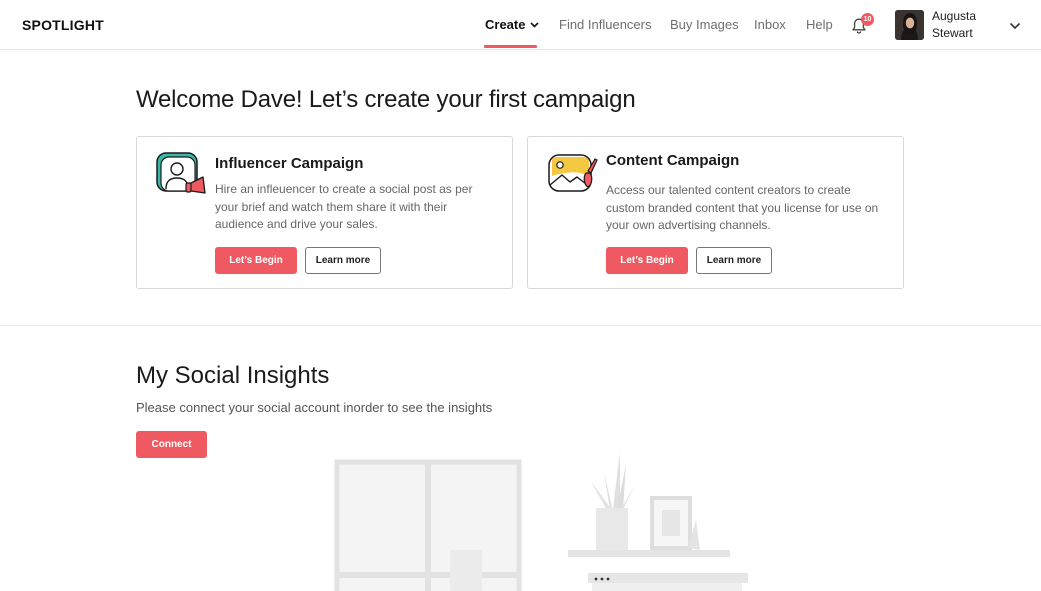  I want to click on nav-create-dropdown: Create, so click(512, 24).